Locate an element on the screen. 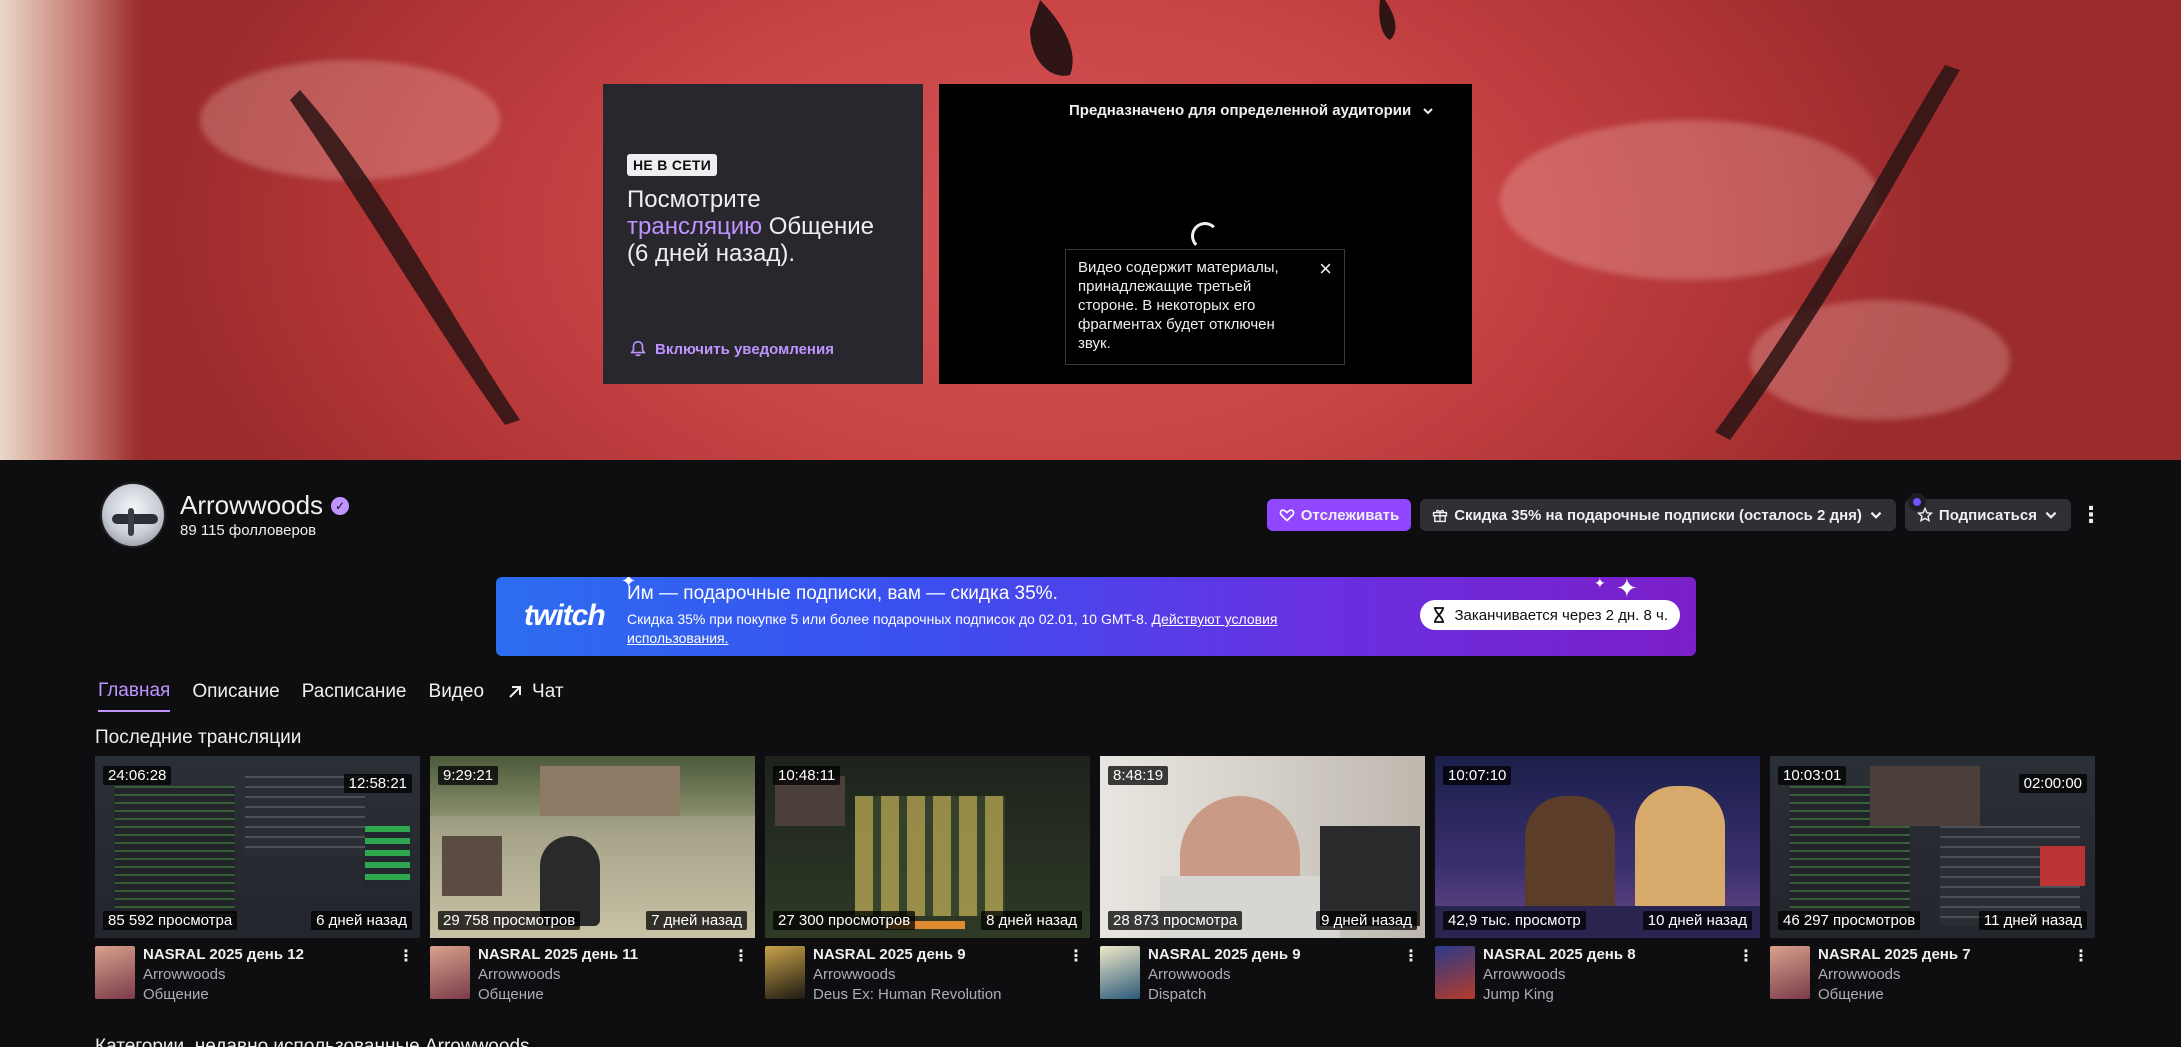 The height and width of the screenshot is (1047, 2181). video-age: 10 дней назад is located at coordinates (1697, 920).